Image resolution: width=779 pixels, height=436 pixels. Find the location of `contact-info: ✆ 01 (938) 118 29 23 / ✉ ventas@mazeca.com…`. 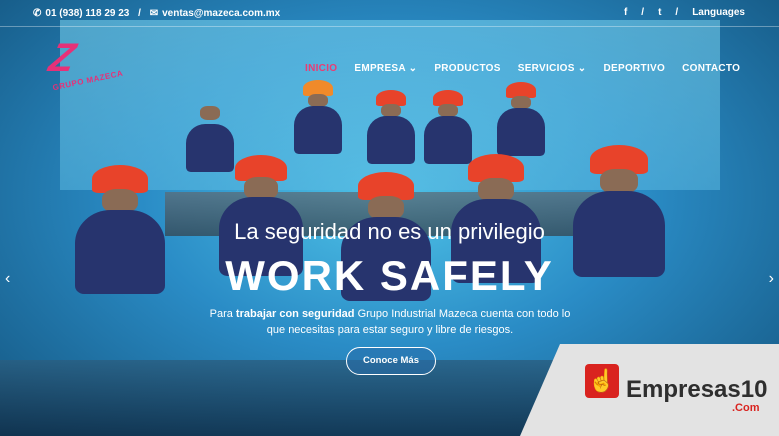

contact-info: ✆ 01 (938) 118 29 23 / ✉ ventas@mazeca.com… is located at coordinates (156, 13).